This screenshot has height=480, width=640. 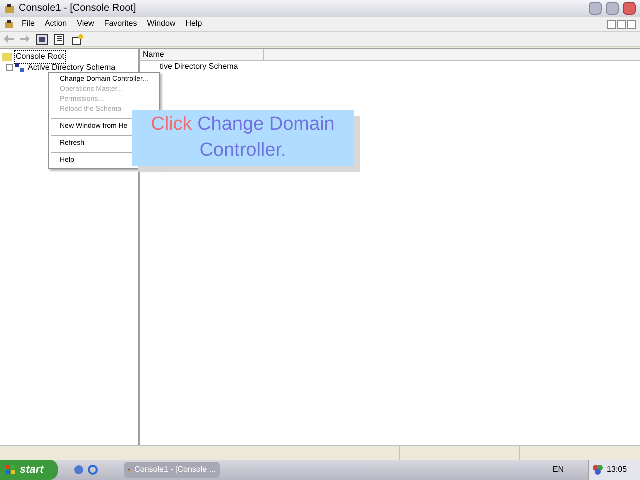 What do you see at coordinates (56, 24) in the screenshot?
I see `menu-item: Action` at bounding box center [56, 24].